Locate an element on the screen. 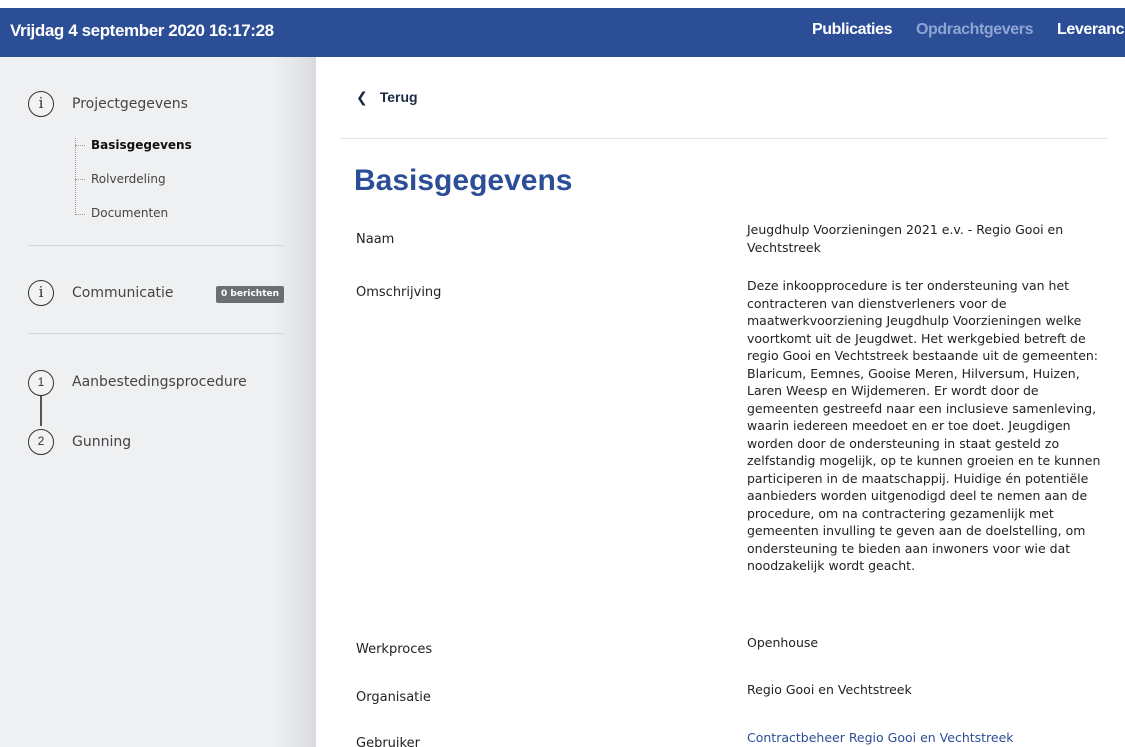 The height and width of the screenshot is (747, 1125). nav-opdrachtgevers: Opdrachtgevers is located at coordinates (975, 30).